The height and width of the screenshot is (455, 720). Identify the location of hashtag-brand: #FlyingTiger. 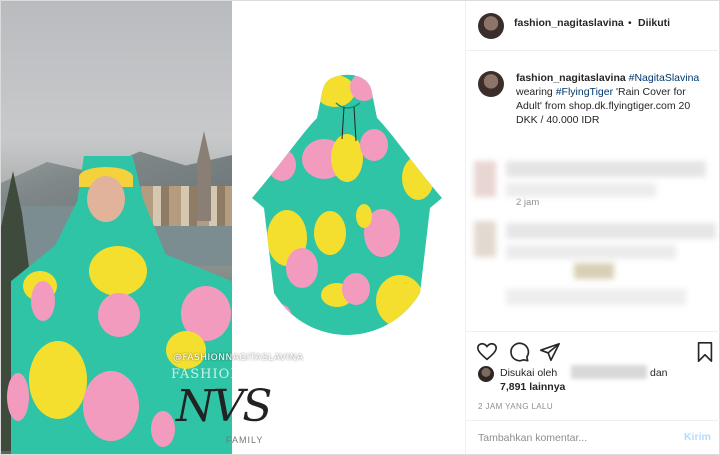
(584, 92).